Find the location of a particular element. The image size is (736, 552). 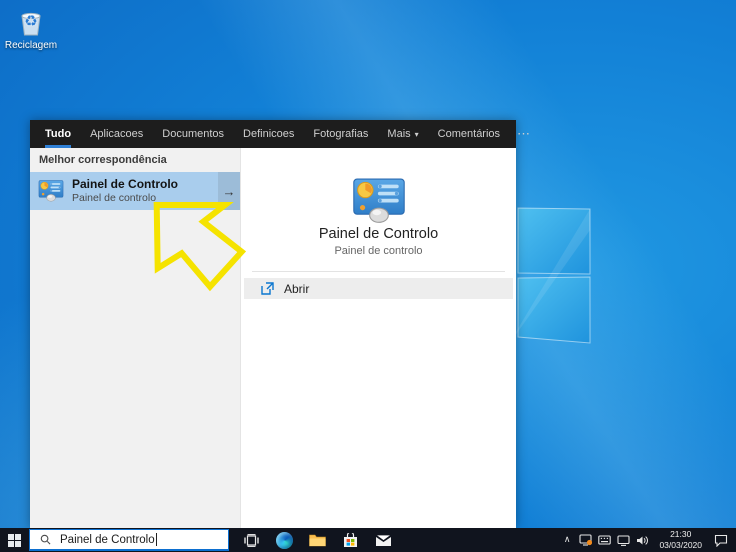

taskbar-clock: 21:30 03/03/2020 is located at coordinates (680, 539).